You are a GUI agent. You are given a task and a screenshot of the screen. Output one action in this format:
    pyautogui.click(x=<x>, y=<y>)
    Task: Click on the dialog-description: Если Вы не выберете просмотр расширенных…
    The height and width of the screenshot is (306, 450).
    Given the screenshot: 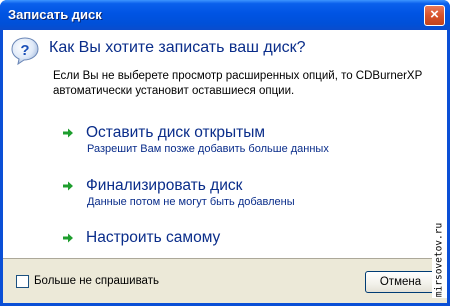 What is the action you would take?
    pyautogui.click(x=238, y=83)
    